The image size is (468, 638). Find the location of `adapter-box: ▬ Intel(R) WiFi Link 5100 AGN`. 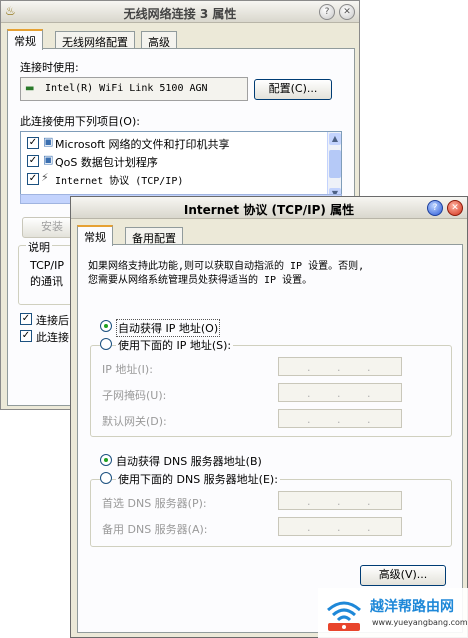

adapter-box: ▬ Intel(R) WiFi Link 5100 AGN is located at coordinates (134, 89).